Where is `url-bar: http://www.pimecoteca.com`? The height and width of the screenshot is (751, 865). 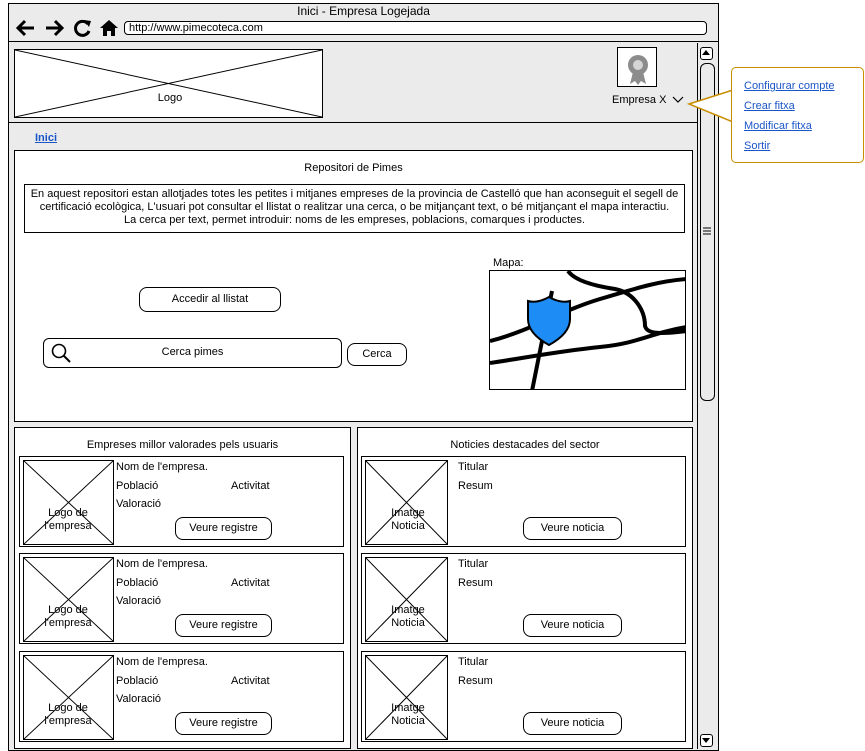
url-bar: http://www.pimecoteca.com is located at coordinates (415, 28).